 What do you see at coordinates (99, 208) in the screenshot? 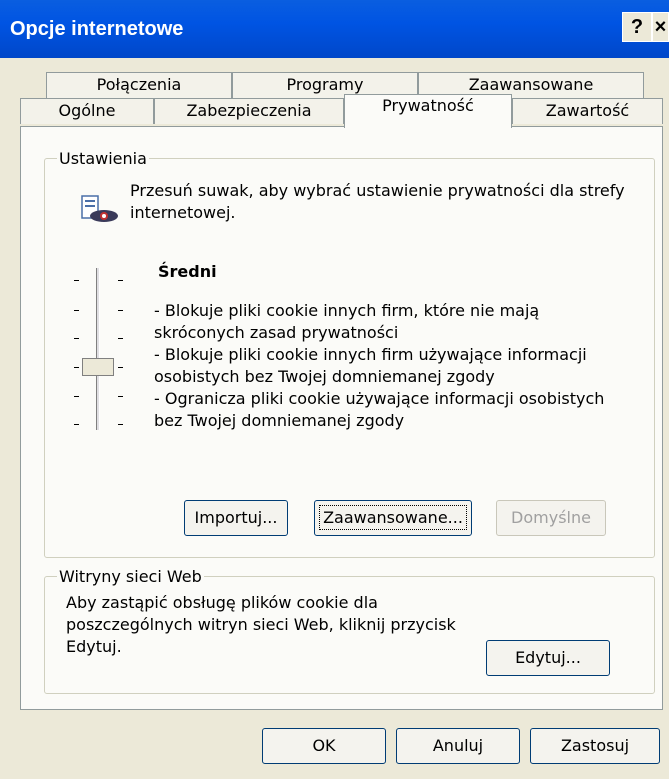
I see `privacy-icon` at bounding box center [99, 208].